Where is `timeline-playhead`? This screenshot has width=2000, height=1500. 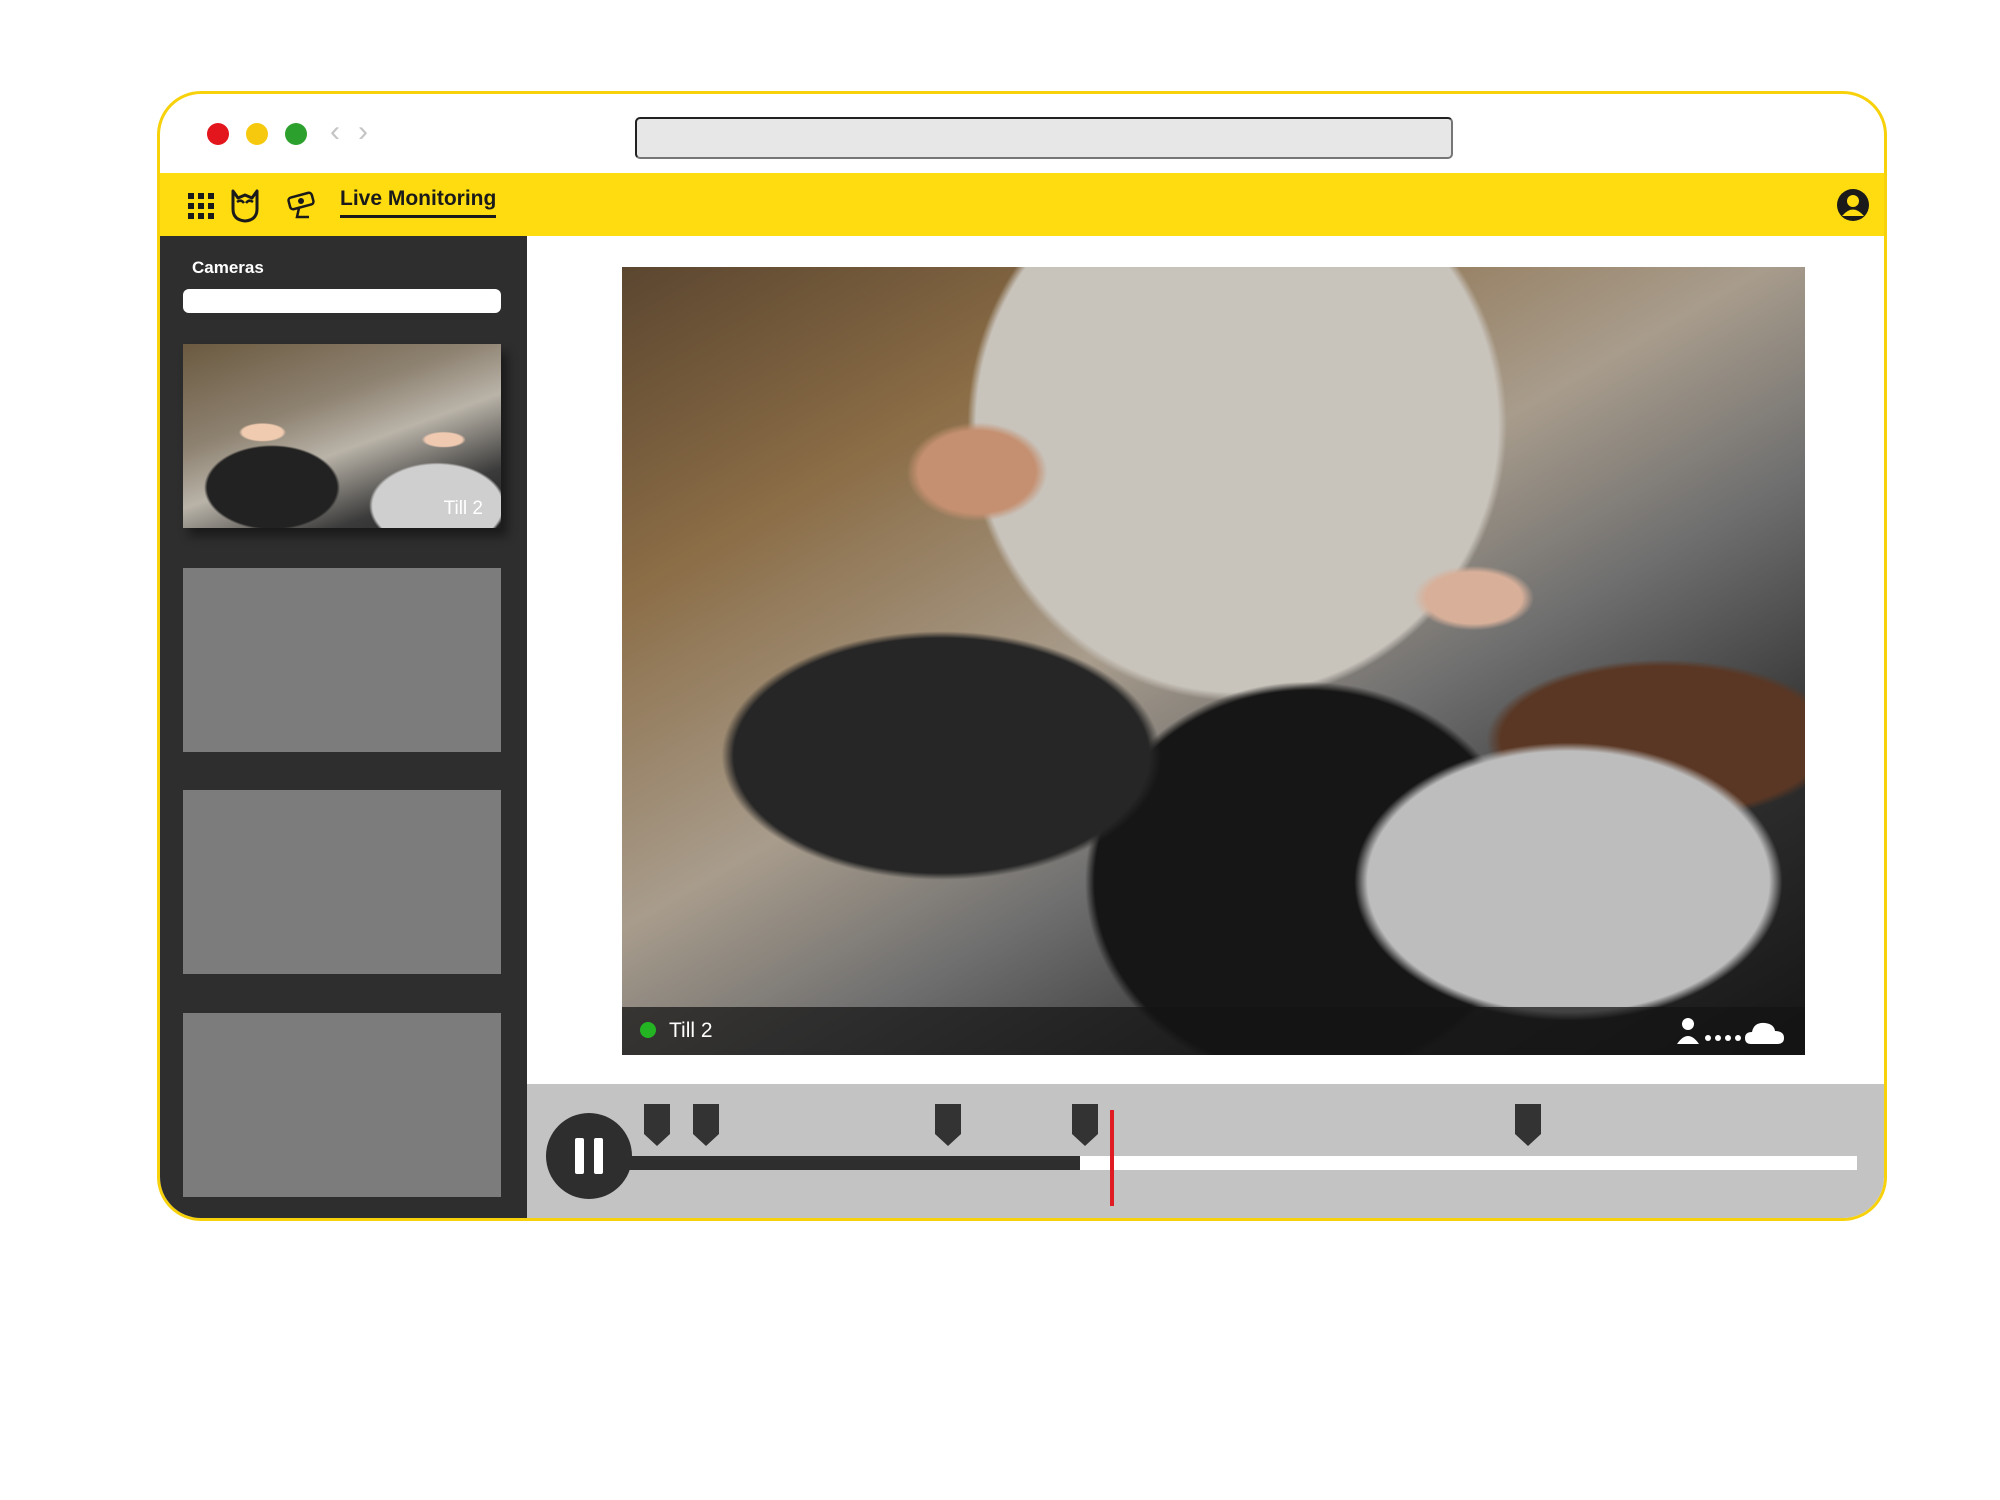
timeline-playhead is located at coordinates (1111, 1158).